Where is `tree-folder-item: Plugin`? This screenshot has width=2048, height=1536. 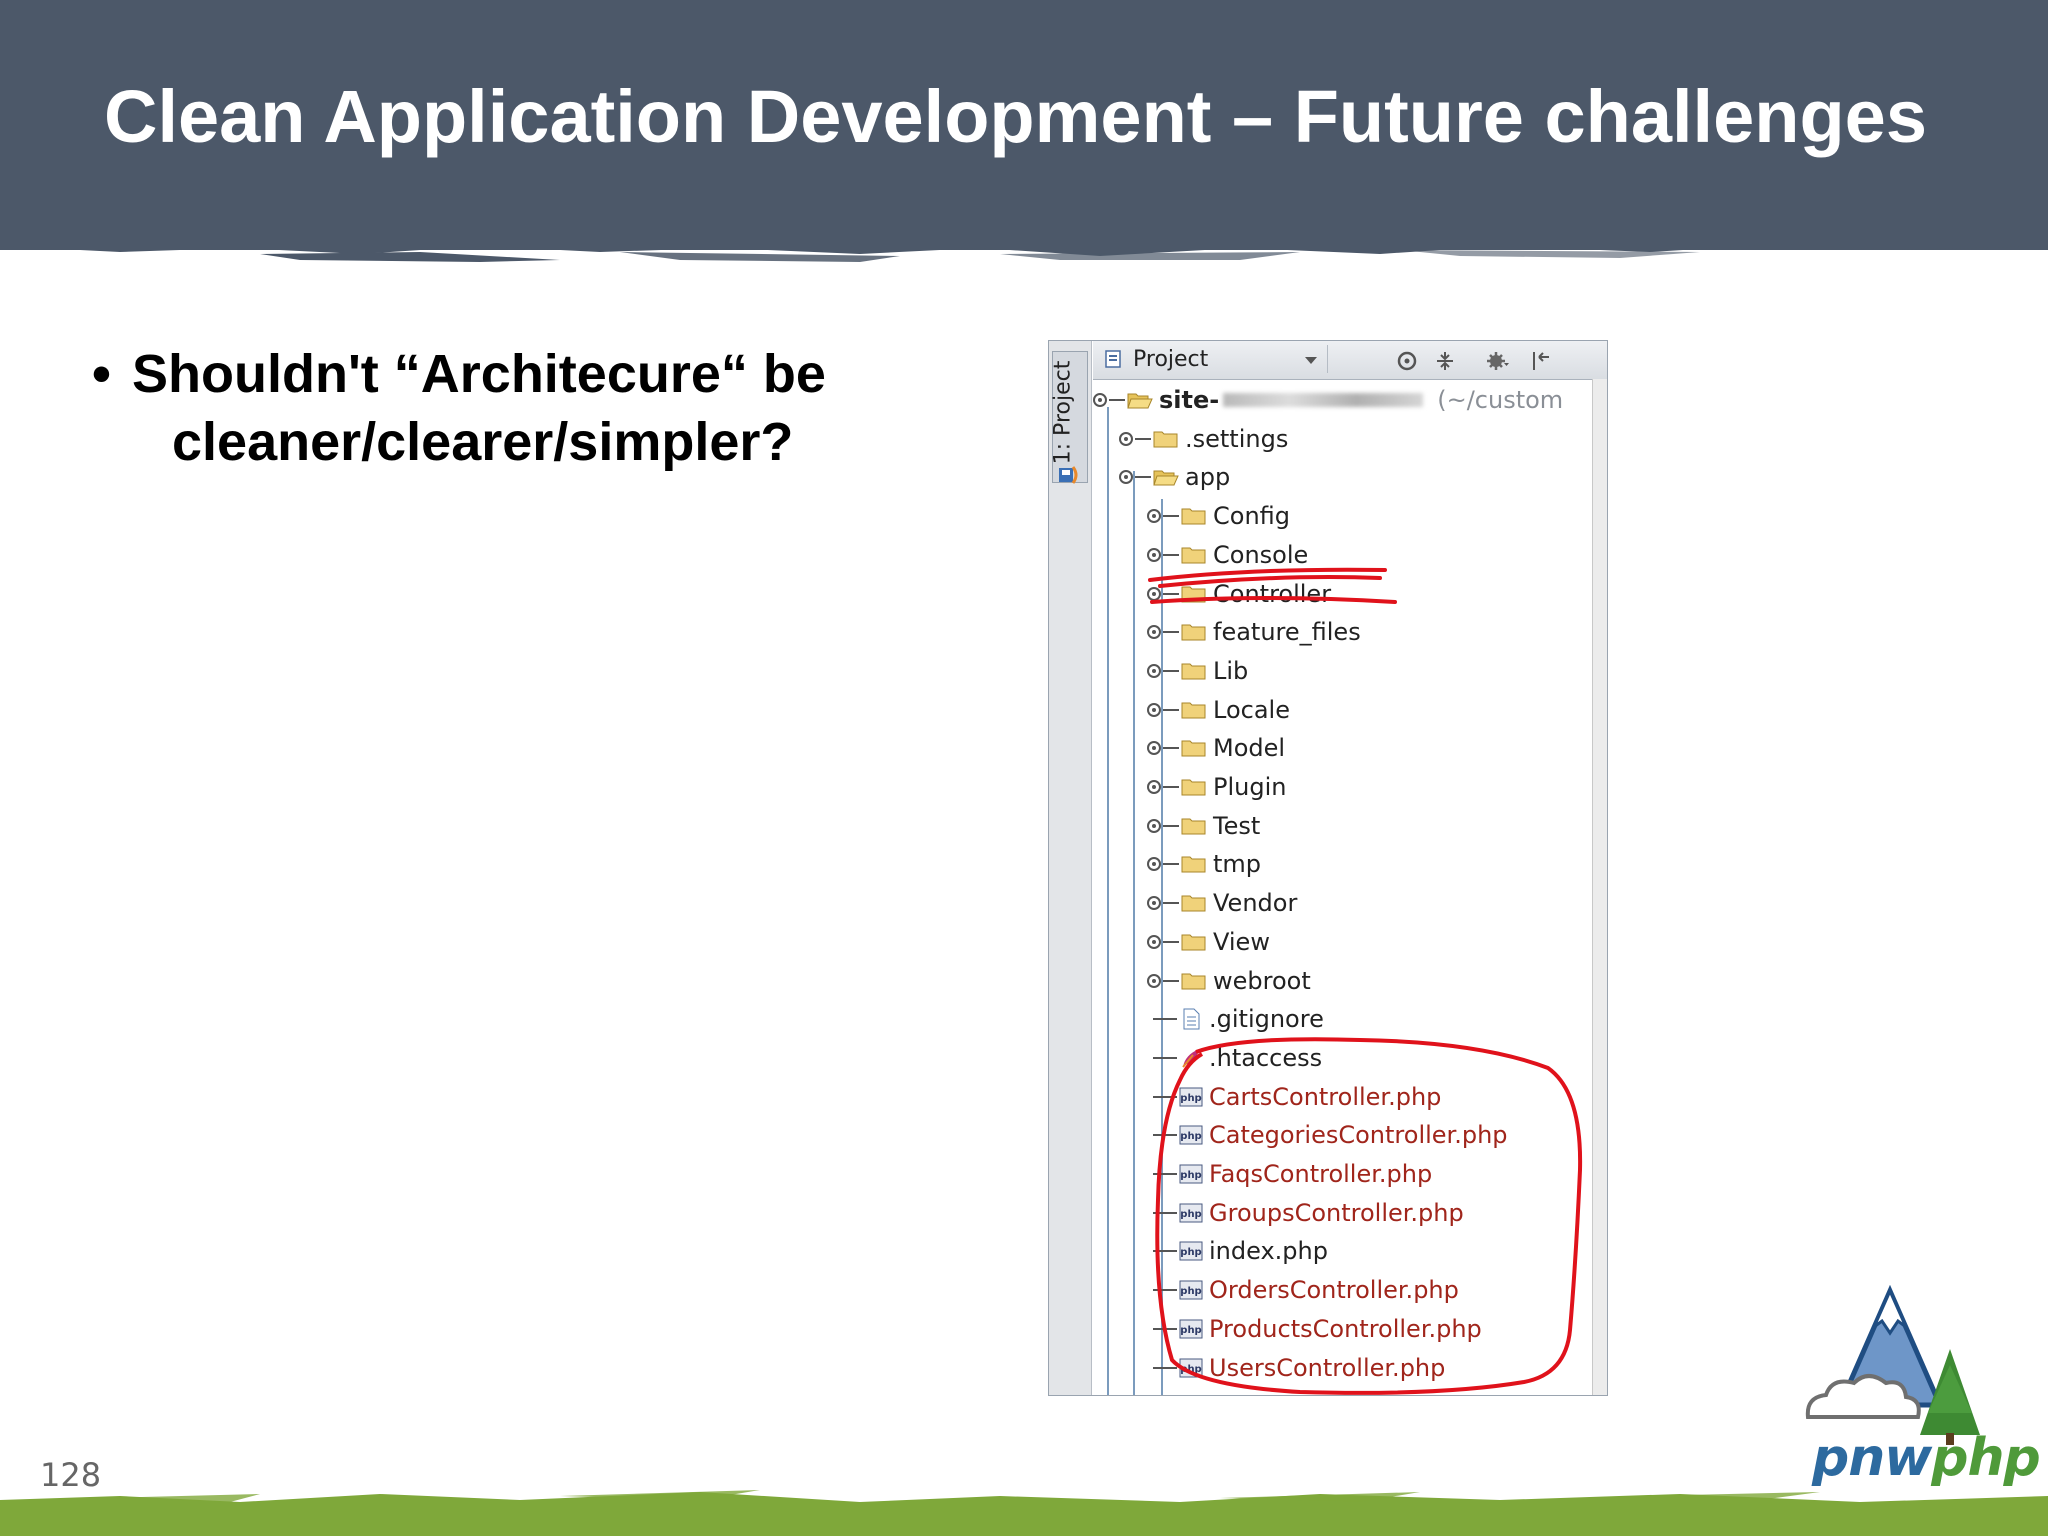
tree-folder-item: Plugin is located at coordinates (1216, 787).